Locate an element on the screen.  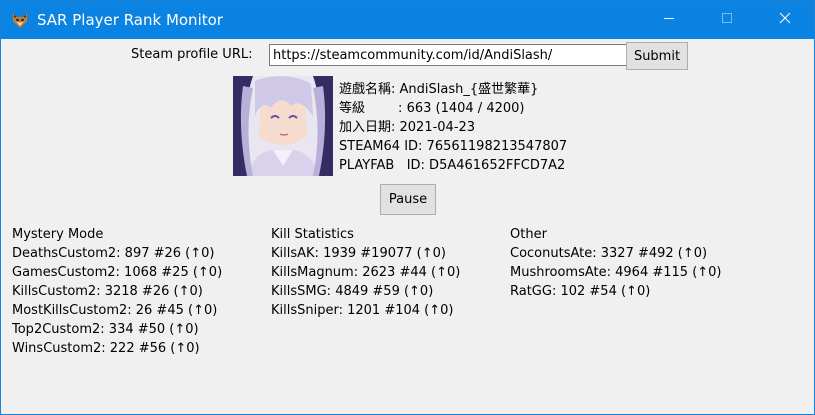
maximize-icon is located at coordinates (727, 20).